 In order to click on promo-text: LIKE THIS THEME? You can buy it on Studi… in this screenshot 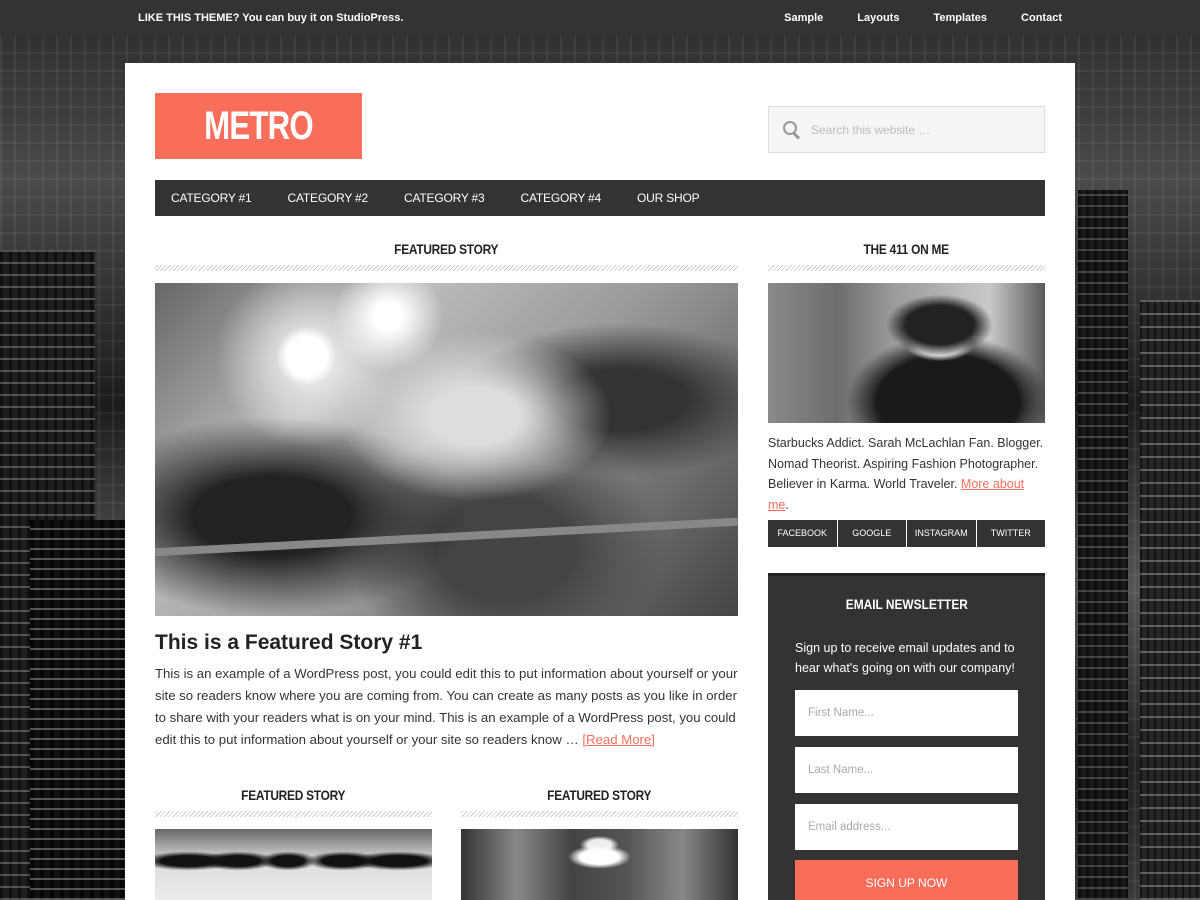, I will do `click(270, 18)`.